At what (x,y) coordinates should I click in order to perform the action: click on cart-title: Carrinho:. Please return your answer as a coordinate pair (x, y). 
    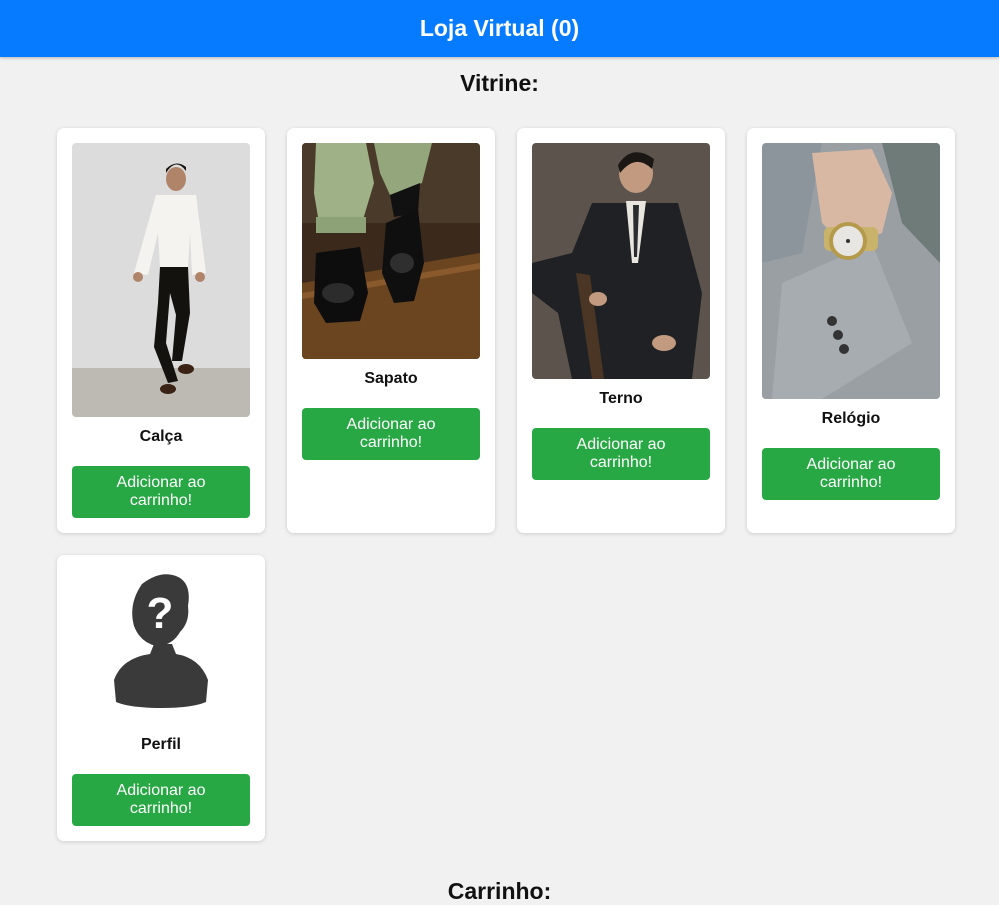
    Looking at the image, I should click on (499, 891).